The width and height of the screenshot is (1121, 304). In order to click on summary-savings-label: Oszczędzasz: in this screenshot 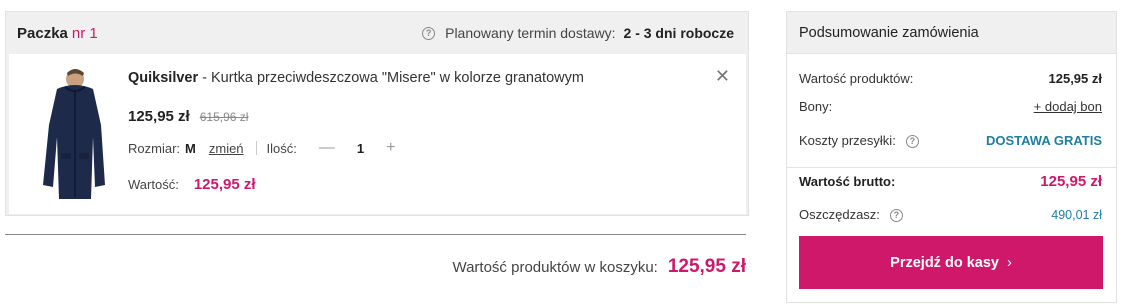, I will do `click(839, 214)`.